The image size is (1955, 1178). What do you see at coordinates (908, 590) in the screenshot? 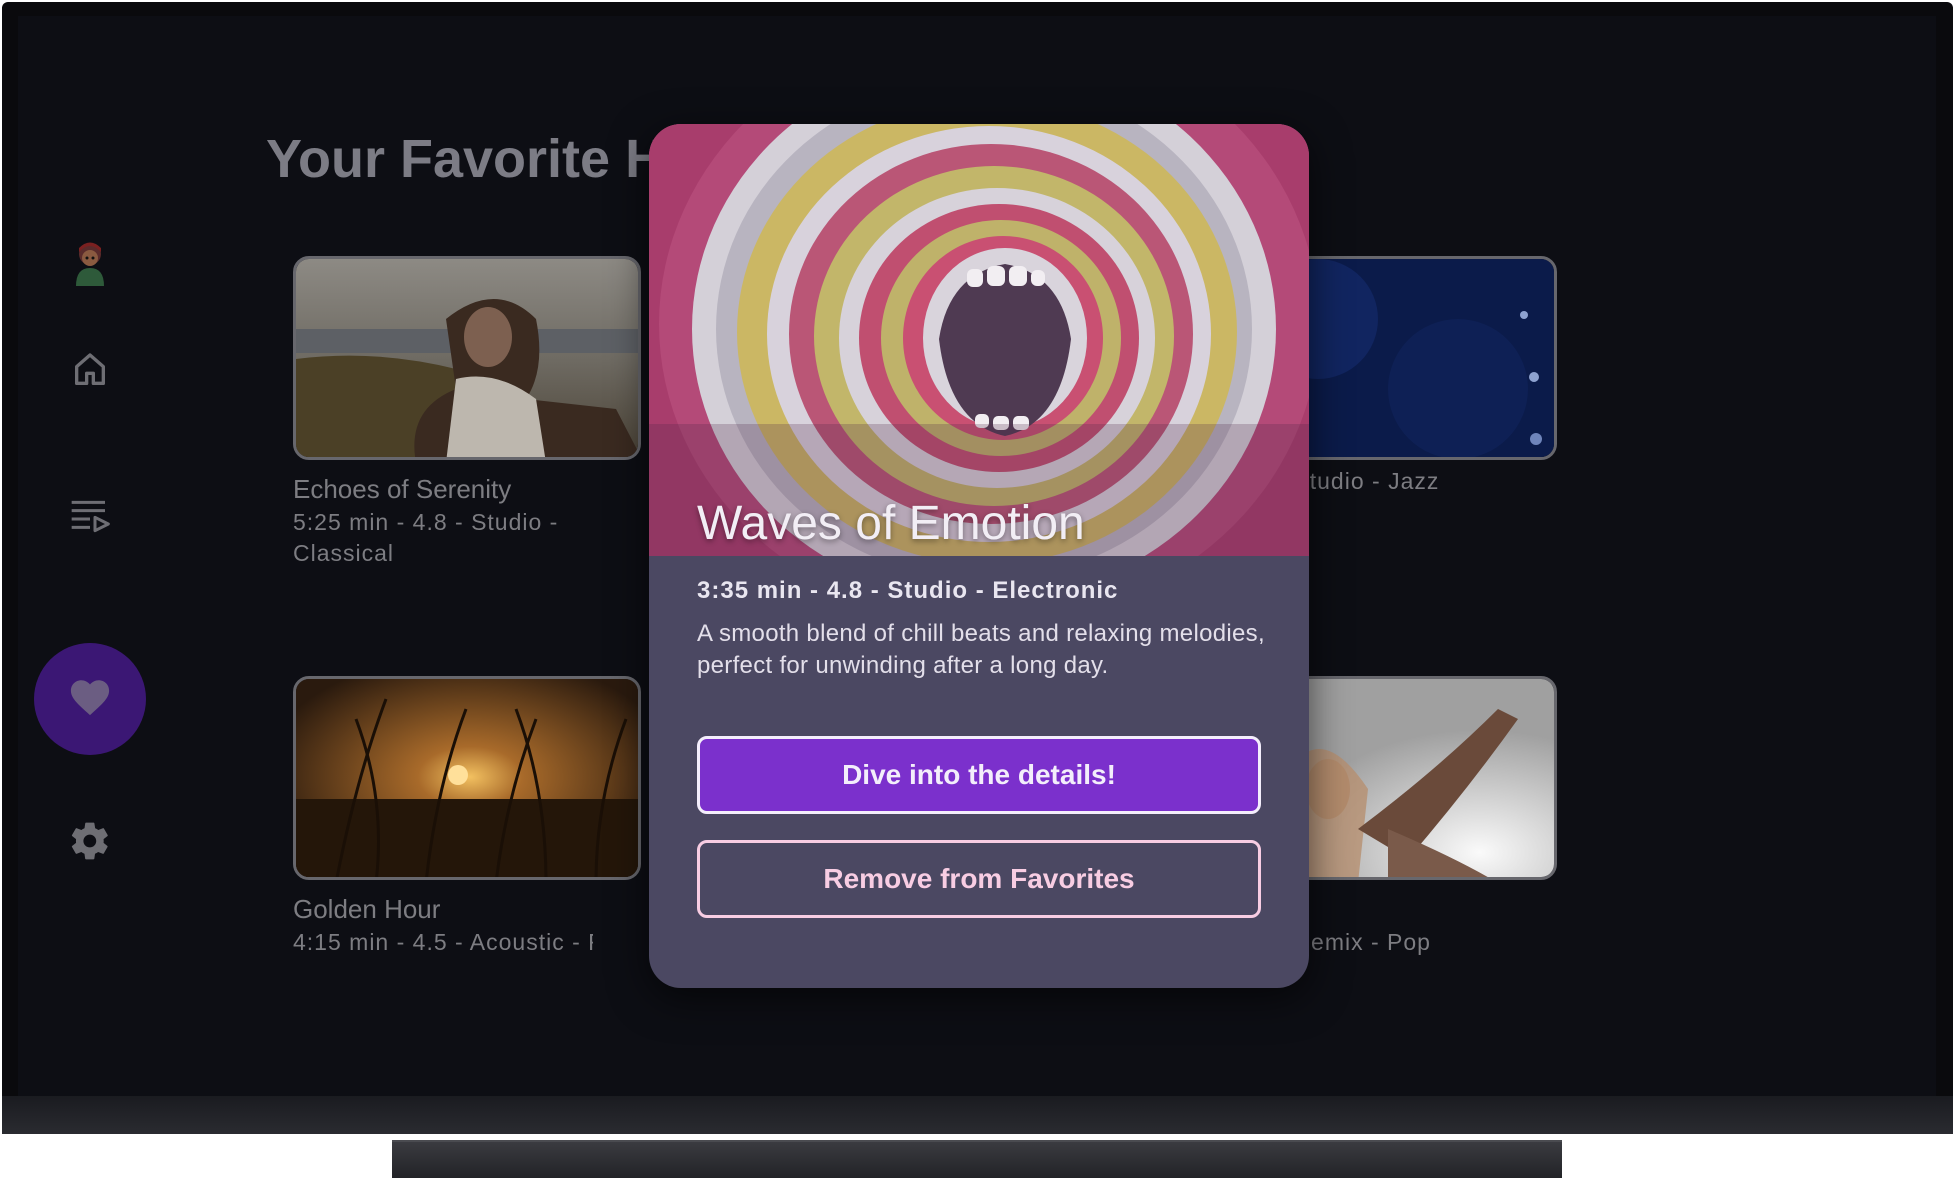
I see `dialog-meta: 3:35 min - 4.8 - Studio - Electronic` at bounding box center [908, 590].